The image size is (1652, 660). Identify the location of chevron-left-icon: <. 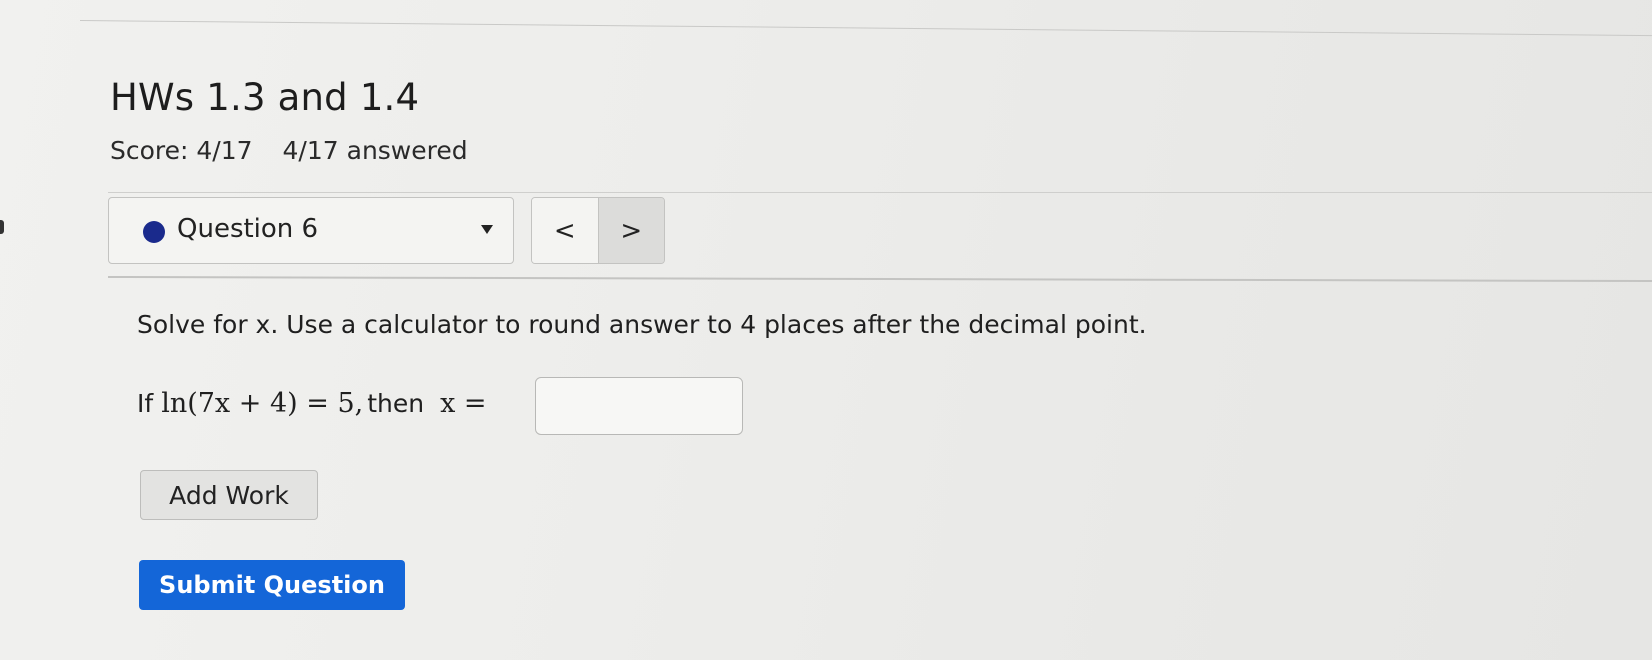
(564, 230).